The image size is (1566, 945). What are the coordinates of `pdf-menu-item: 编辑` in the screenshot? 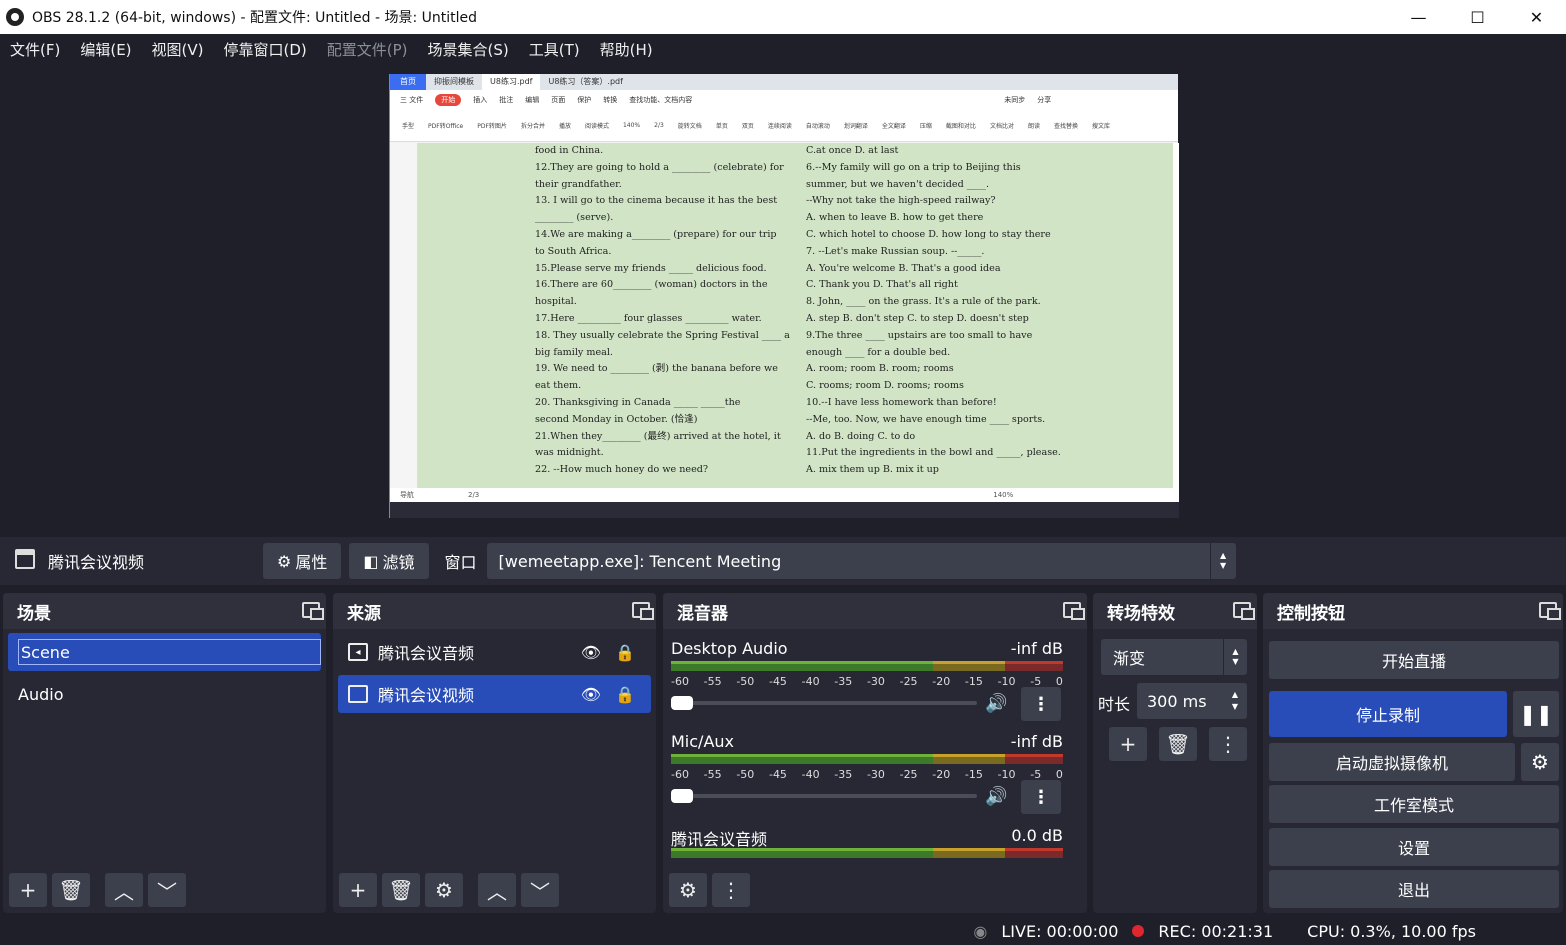 It's located at (532, 100).